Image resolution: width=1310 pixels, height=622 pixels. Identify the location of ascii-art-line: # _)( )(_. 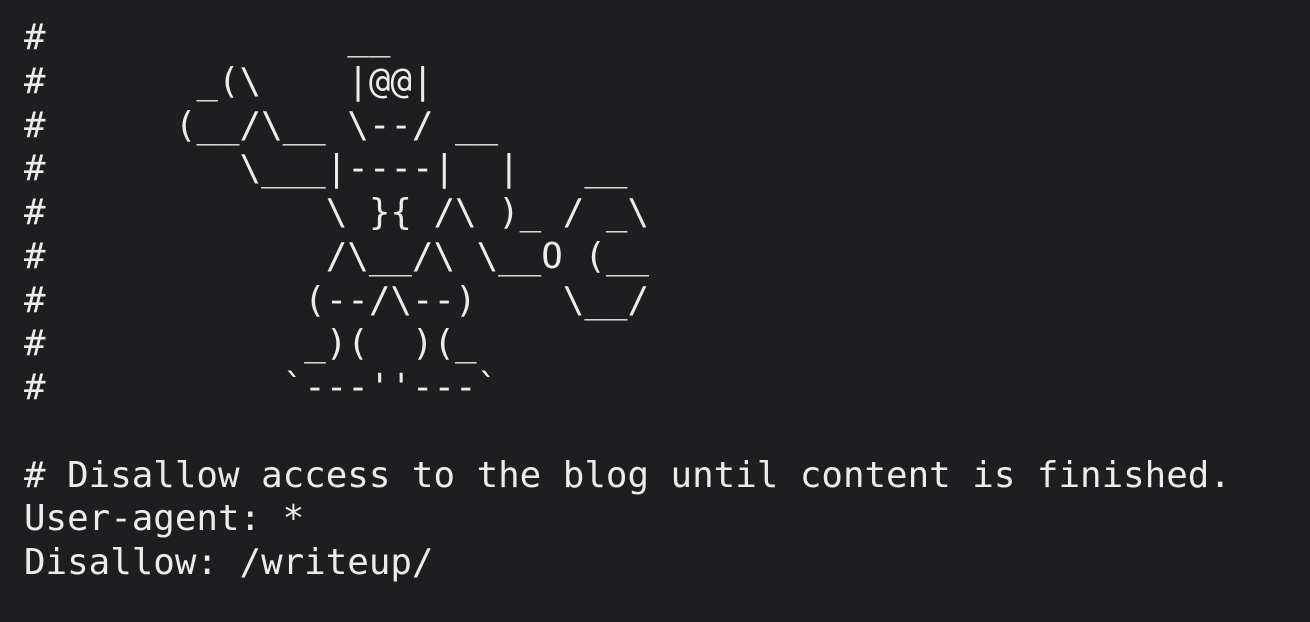
(250, 344).